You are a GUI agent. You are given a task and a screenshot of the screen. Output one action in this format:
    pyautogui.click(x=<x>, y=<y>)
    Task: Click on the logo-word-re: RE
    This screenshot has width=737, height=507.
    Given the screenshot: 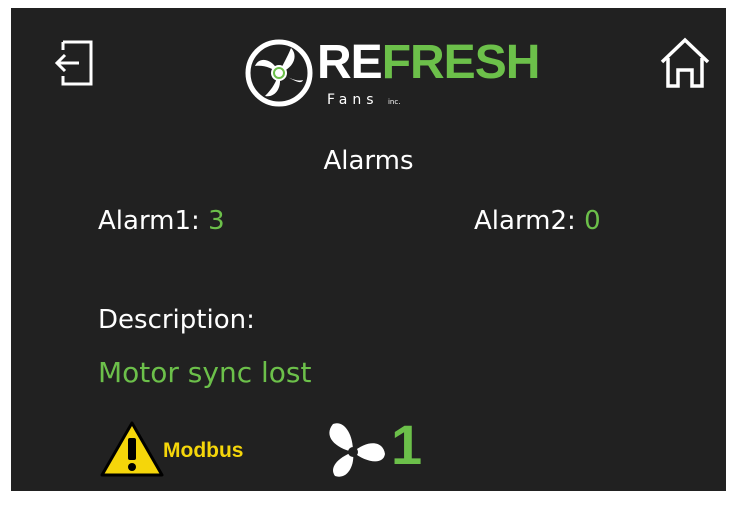 What is the action you would take?
    pyautogui.click(x=350, y=62)
    